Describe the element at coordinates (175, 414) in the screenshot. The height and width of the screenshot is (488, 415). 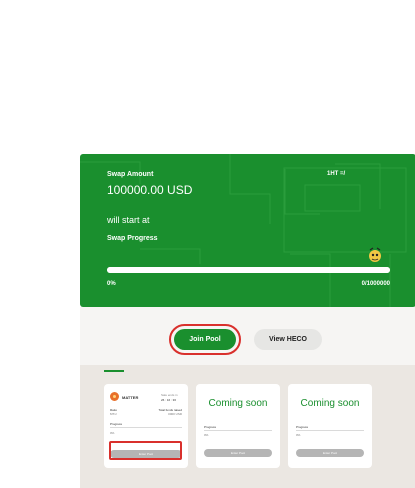
I see `funds-raised-value: 0000 USD` at that location.